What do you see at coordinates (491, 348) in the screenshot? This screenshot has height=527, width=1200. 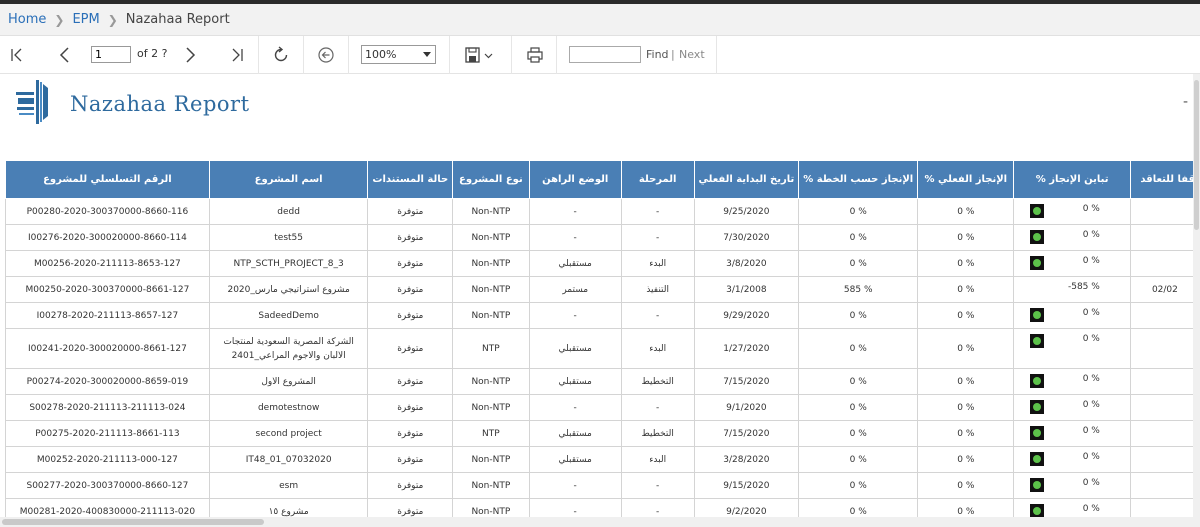 I see `project-type-cell: NTP` at bounding box center [491, 348].